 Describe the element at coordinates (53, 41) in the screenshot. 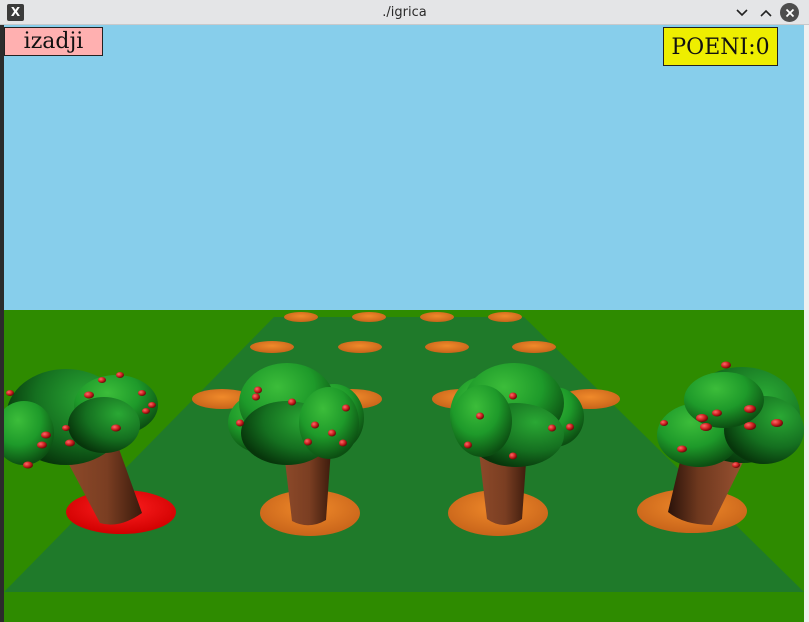

I see `exit-button: izadji` at that location.